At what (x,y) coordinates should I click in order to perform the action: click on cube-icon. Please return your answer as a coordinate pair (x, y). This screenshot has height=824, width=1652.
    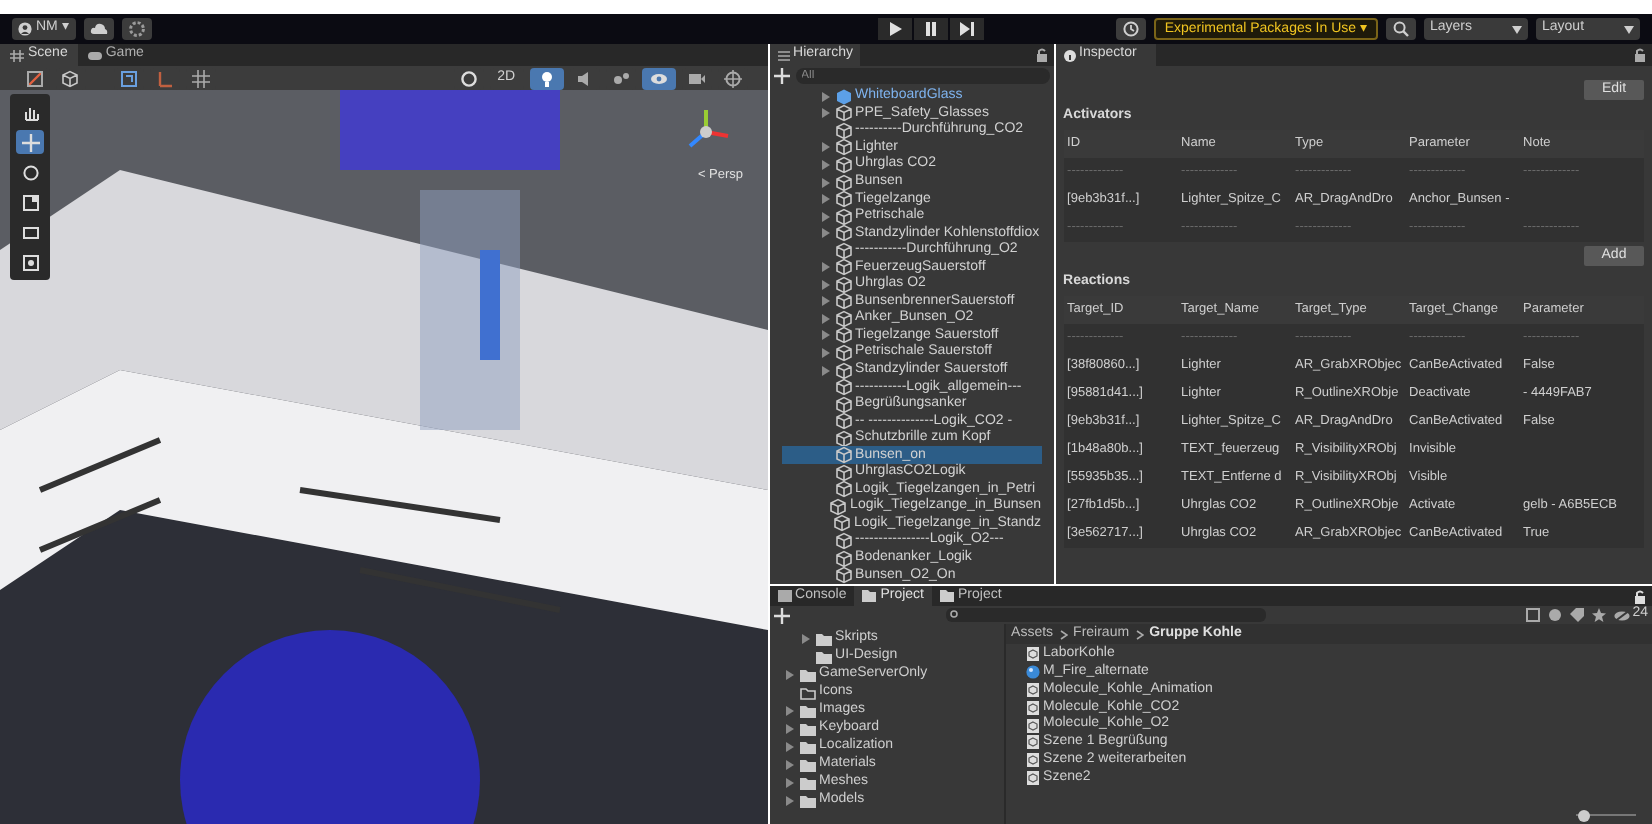
    Looking at the image, I should click on (71, 78).